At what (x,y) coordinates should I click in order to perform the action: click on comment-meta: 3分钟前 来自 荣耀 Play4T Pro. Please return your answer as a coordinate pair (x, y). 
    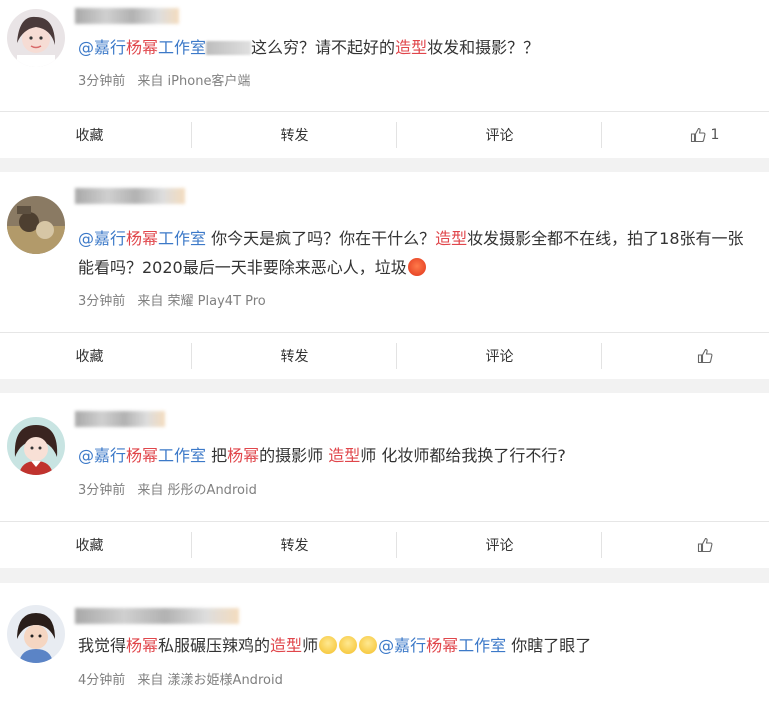
    Looking at the image, I should click on (172, 299).